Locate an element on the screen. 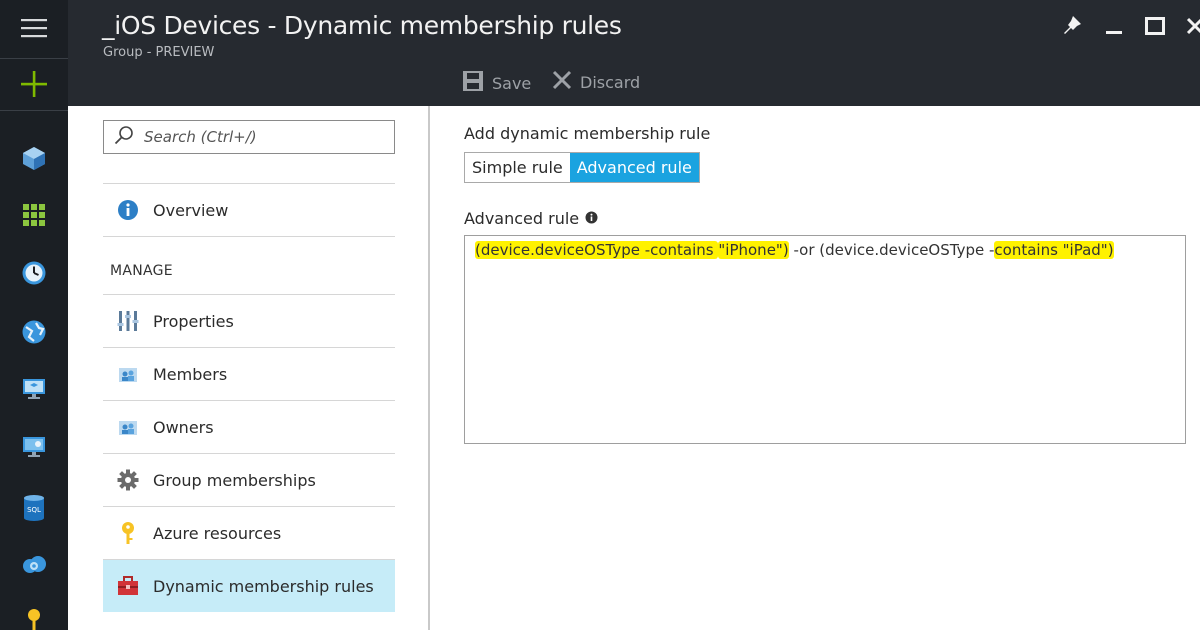 The width and height of the screenshot is (1200, 630). nav-item-label: Dynamic membership rules is located at coordinates (263, 586).